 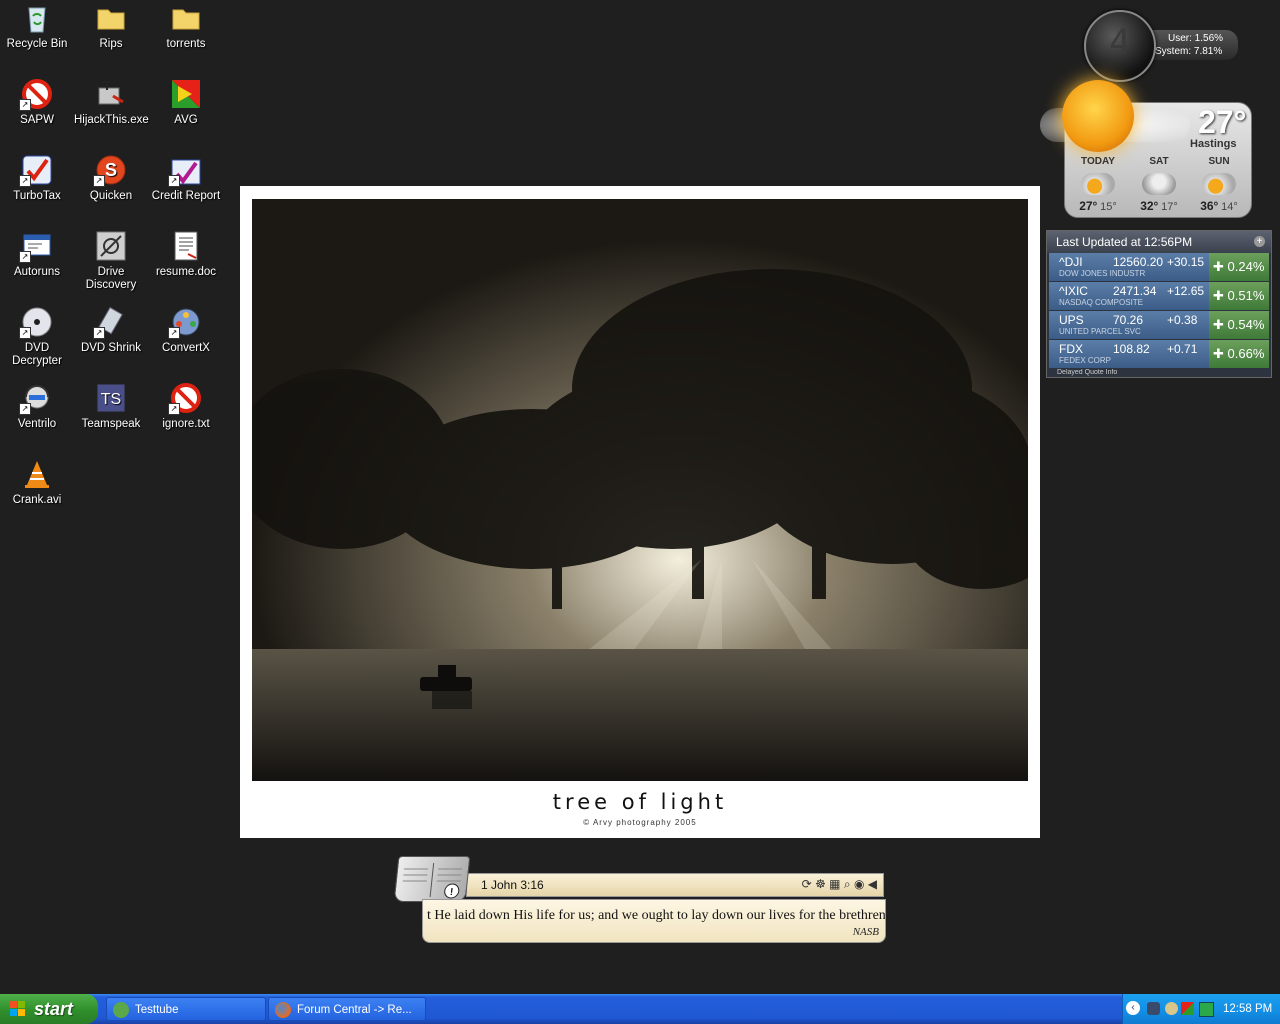 What do you see at coordinates (49, 1009) in the screenshot?
I see `start-button: start` at bounding box center [49, 1009].